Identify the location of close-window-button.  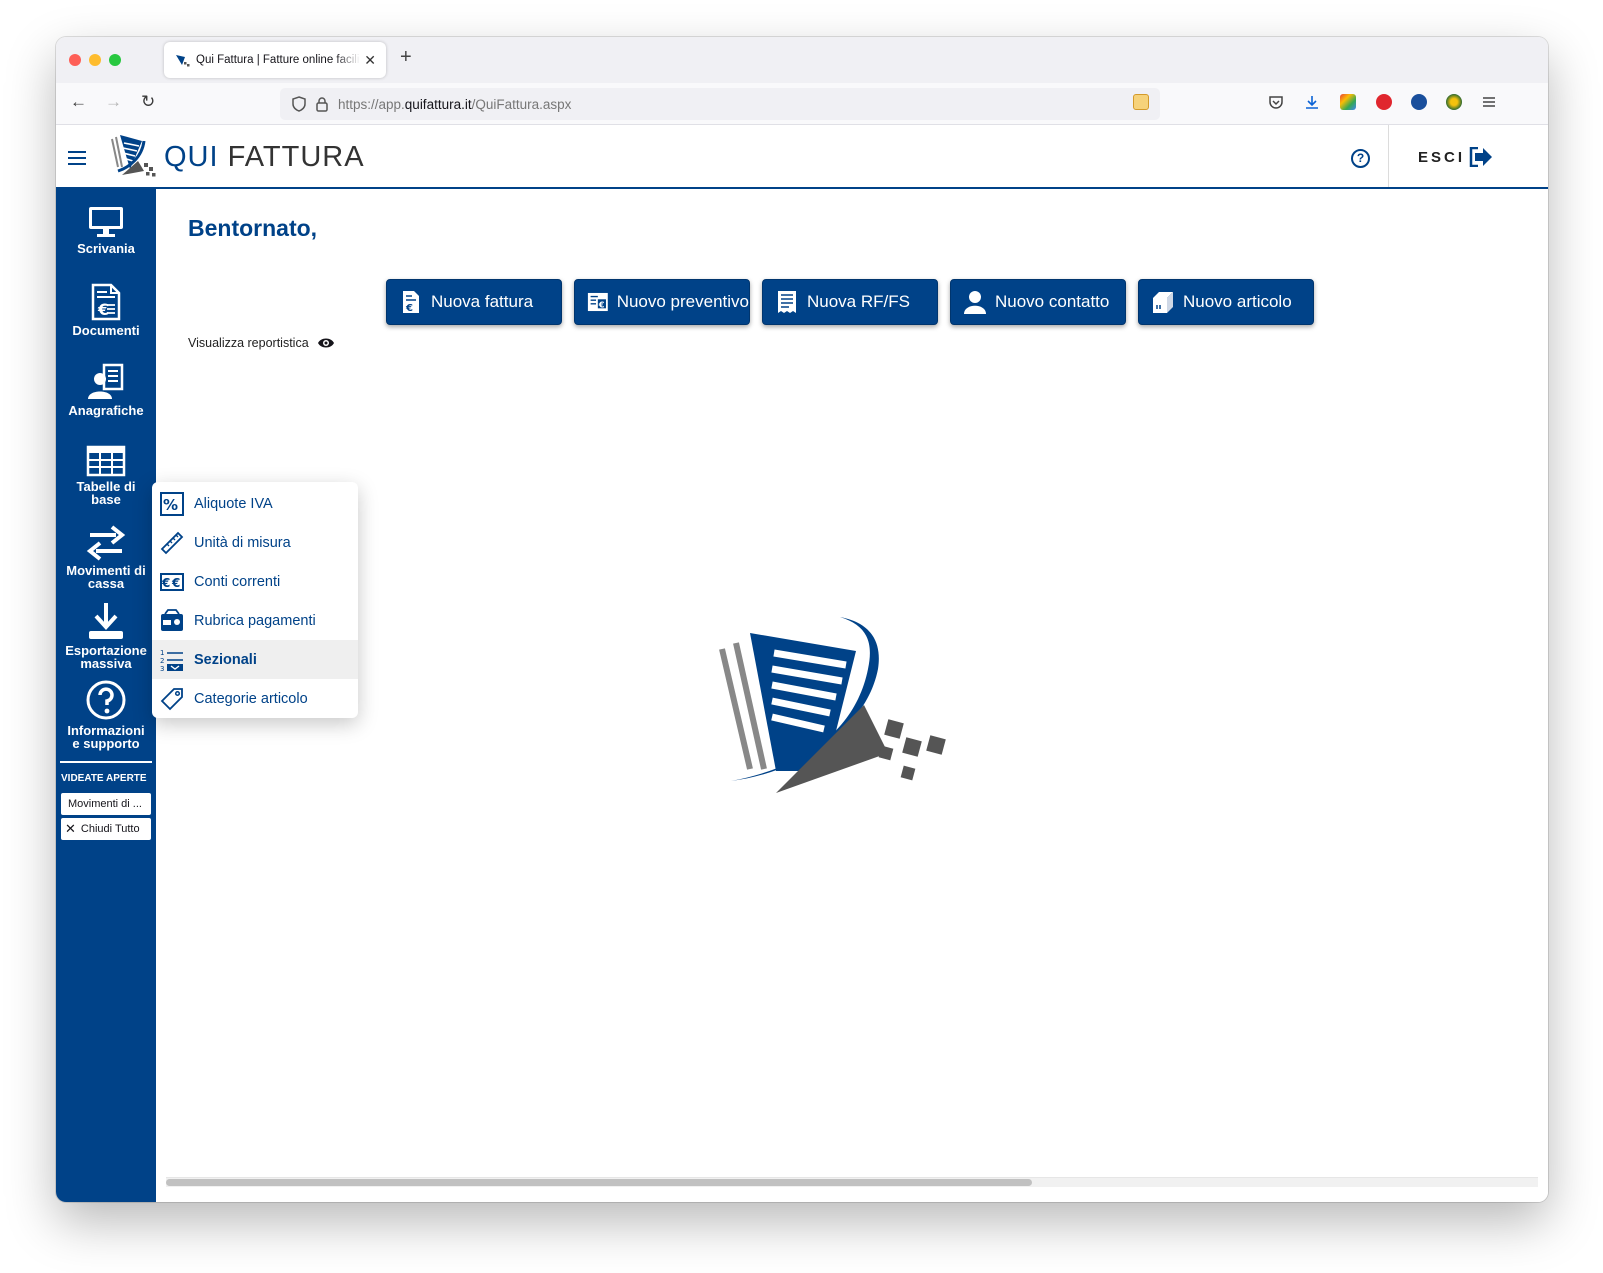
(75, 60).